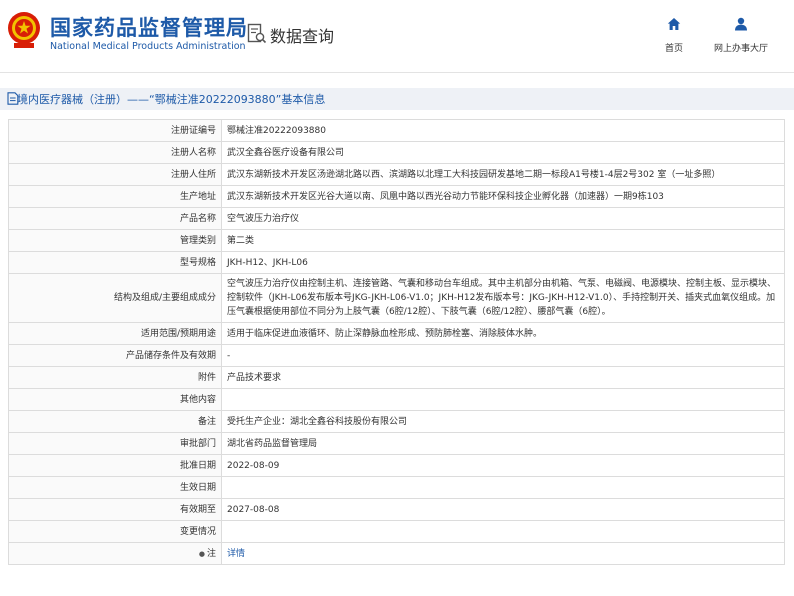 The image size is (794, 596). I want to click on field-value: 武汉全鑫谷医疗设备有限公司, so click(503, 152).